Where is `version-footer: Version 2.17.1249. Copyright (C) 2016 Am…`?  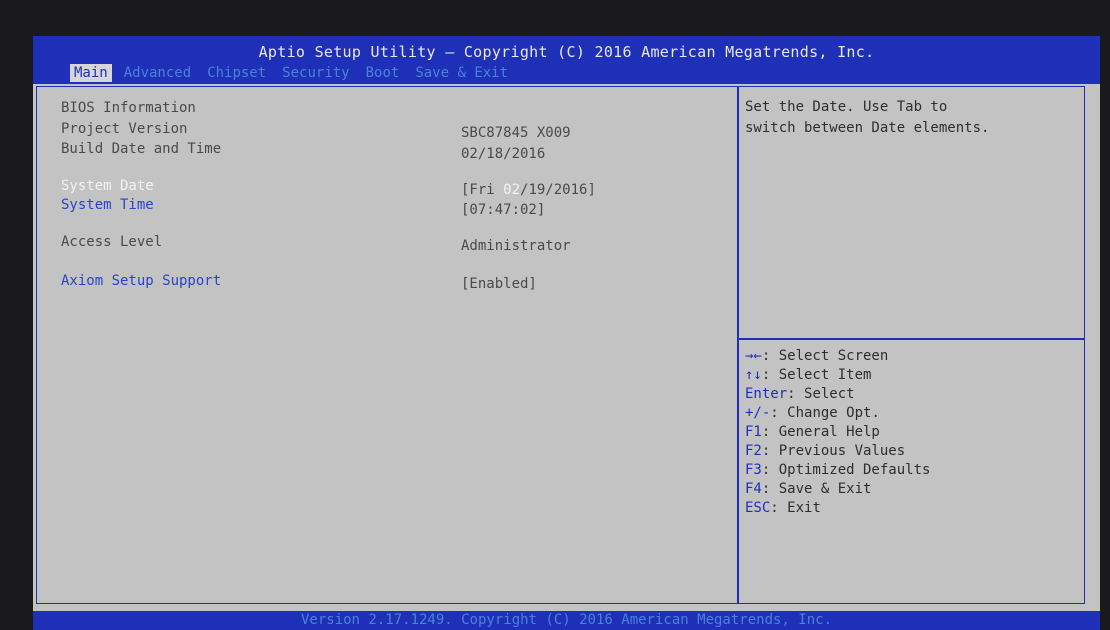 version-footer: Version 2.17.1249. Copyright (C) 2016 Am… is located at coordinates (566, 620).